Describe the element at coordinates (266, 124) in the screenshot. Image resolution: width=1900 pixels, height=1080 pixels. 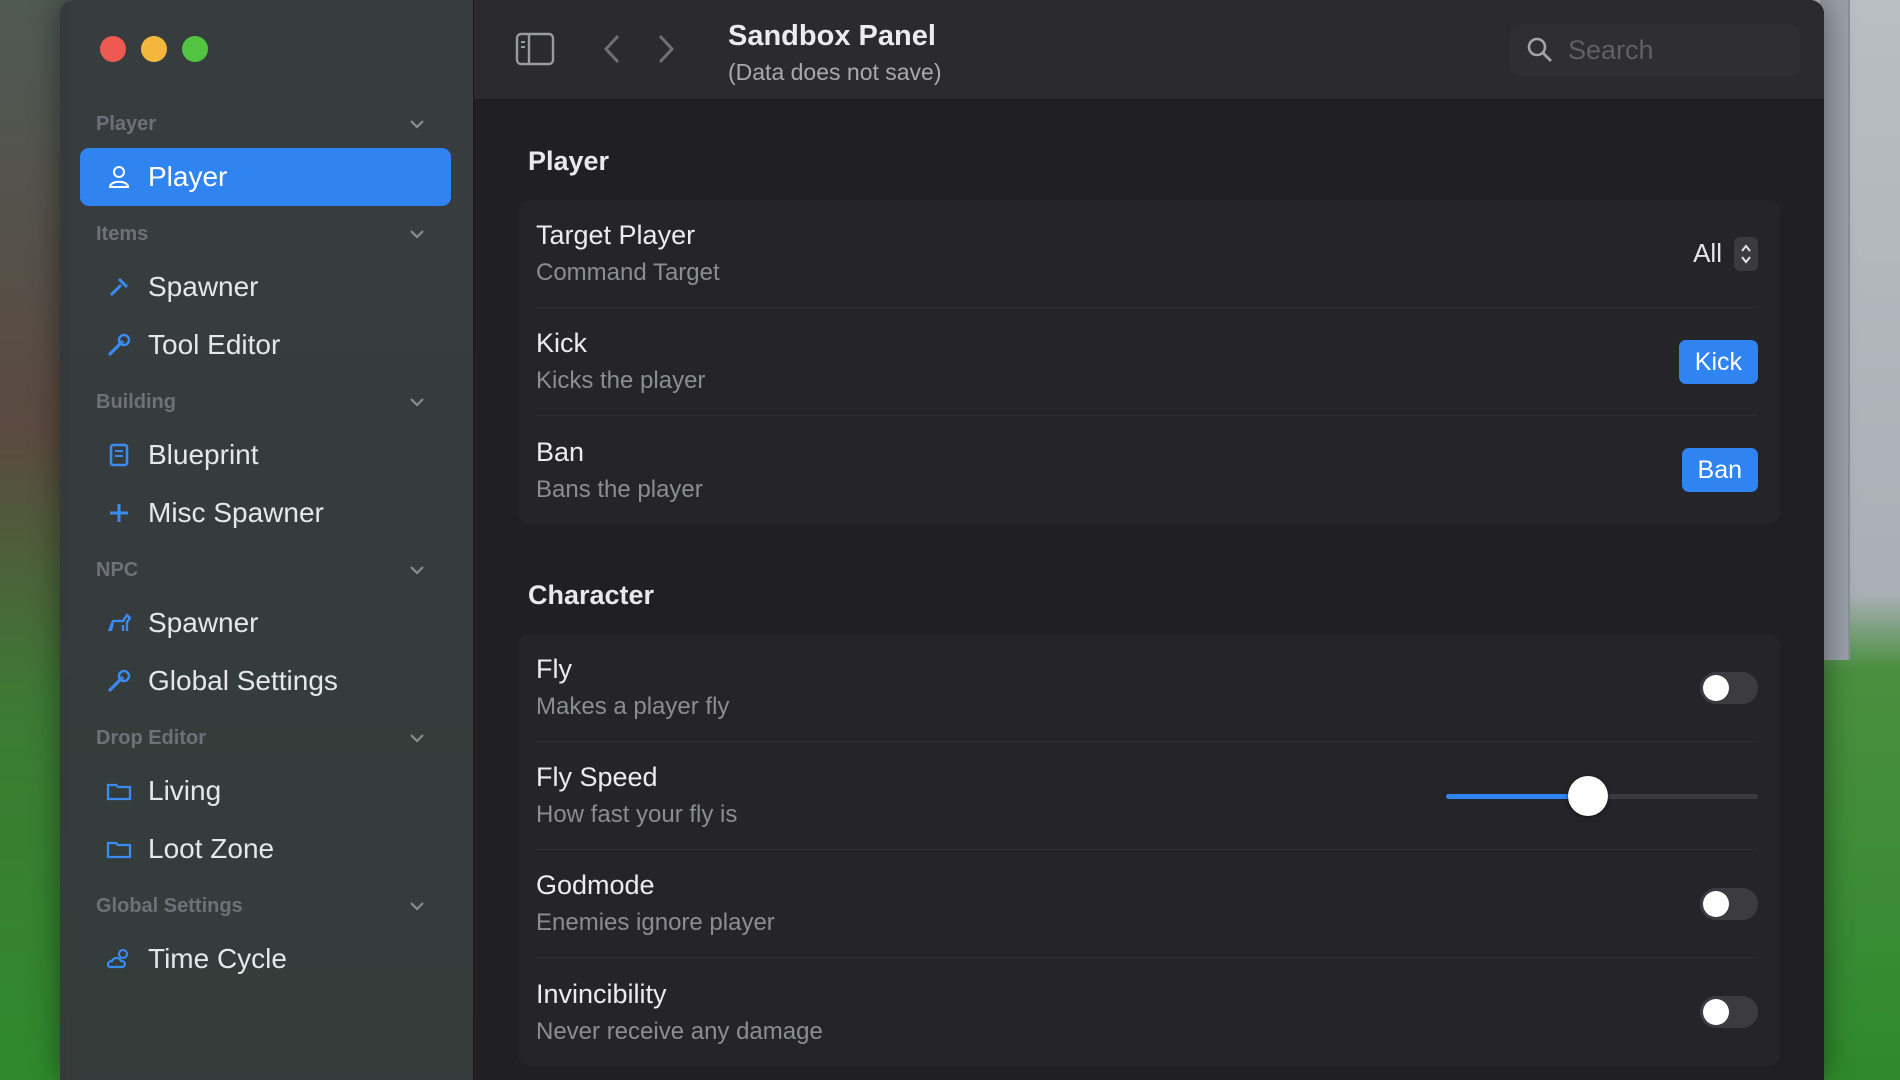
I see `sidebar-section-player: Player` at that location.